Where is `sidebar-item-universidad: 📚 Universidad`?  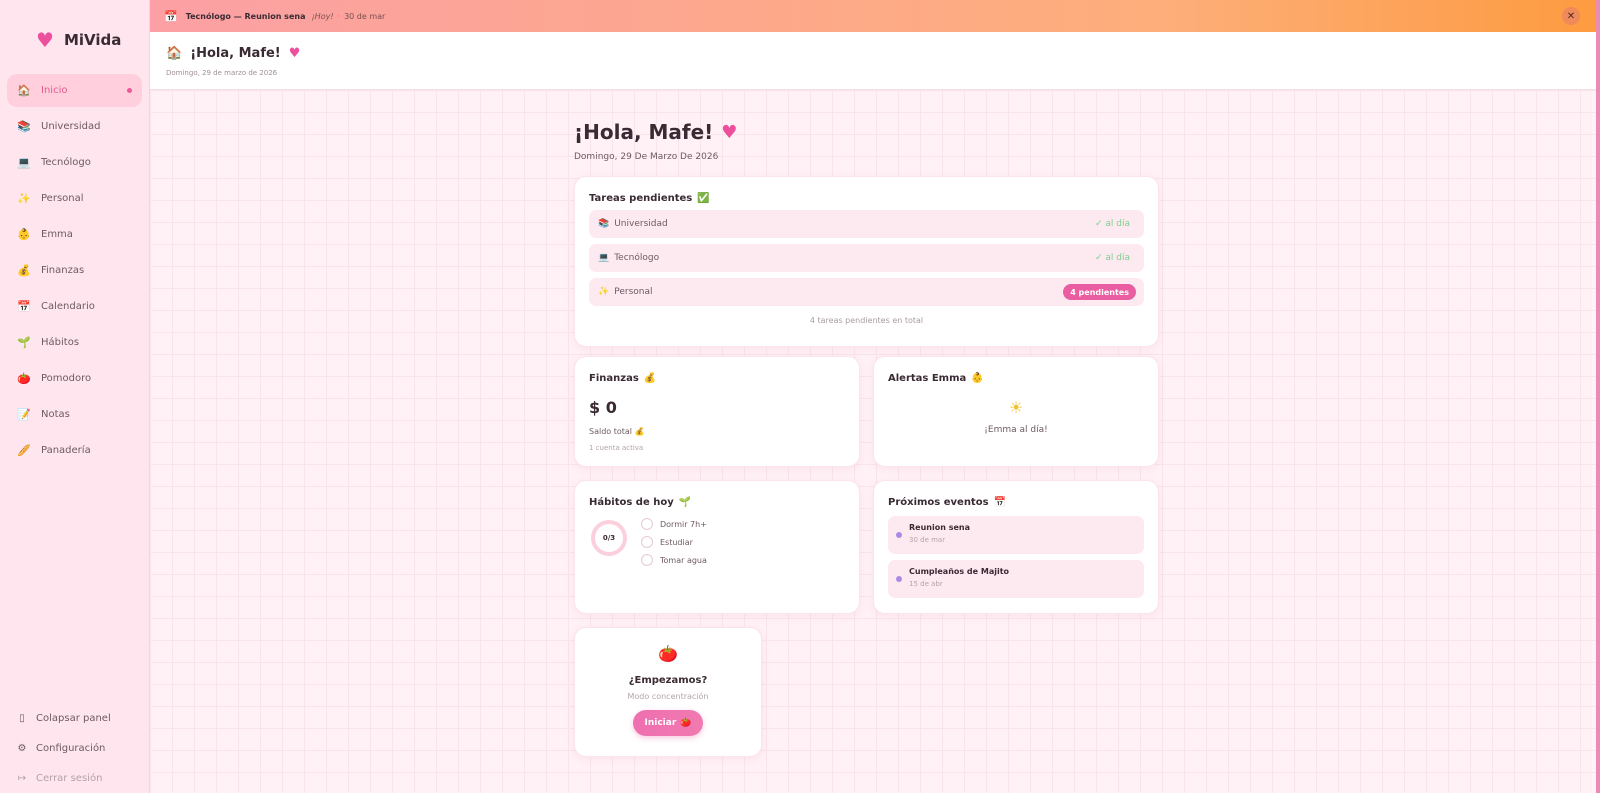
sidebar-item-universidad: 📚 Universidad is located at coordinates (74, 126).